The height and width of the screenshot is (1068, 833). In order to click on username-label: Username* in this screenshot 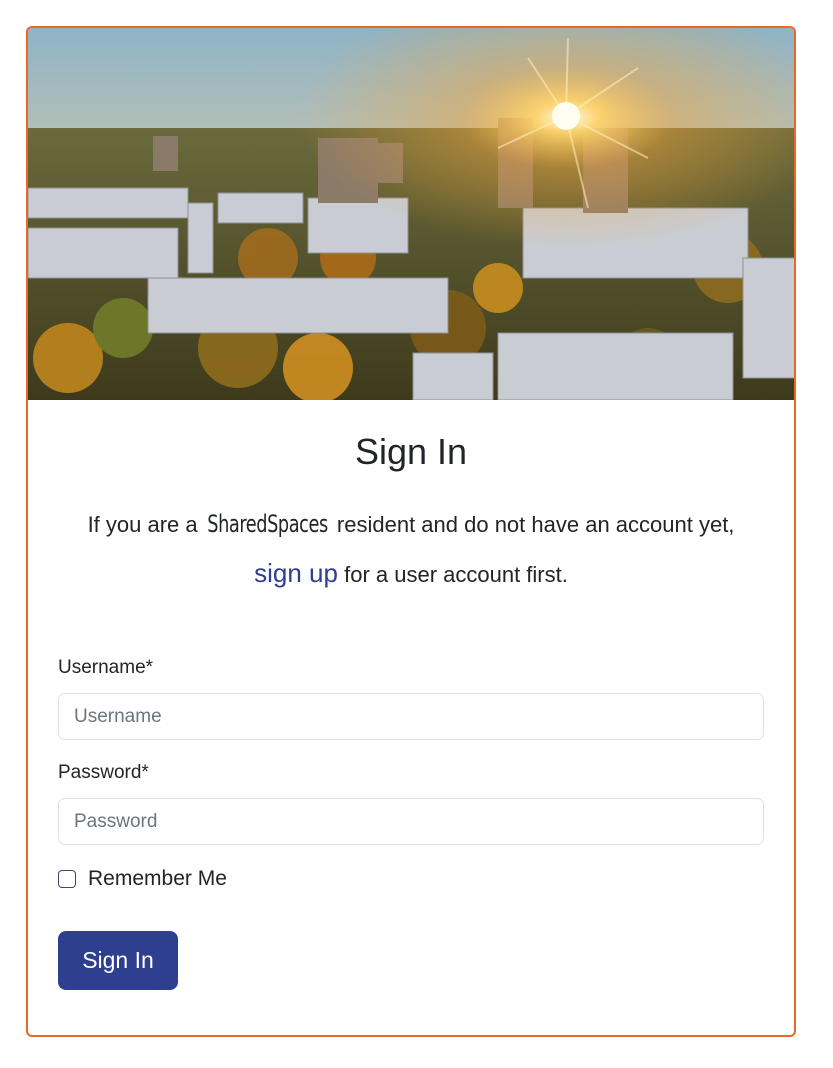, I will do `click(106, 667)`.